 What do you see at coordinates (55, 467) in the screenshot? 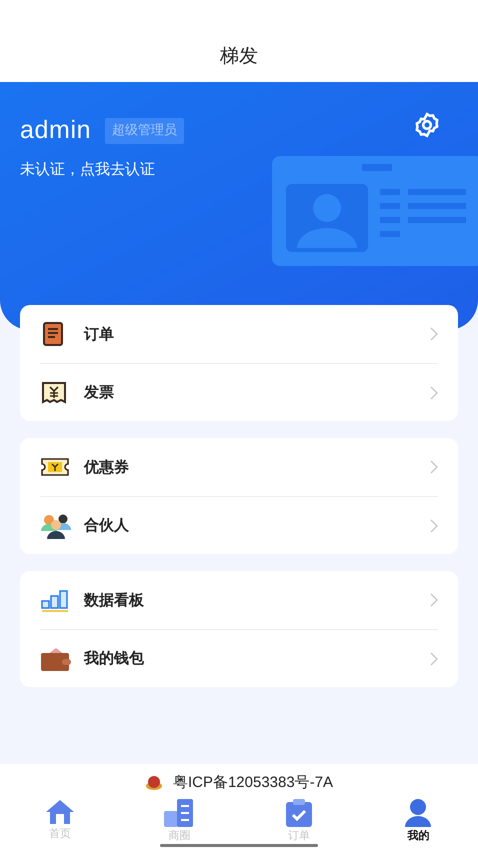
I see `ticket-icon` at bounding box center [55, 467].